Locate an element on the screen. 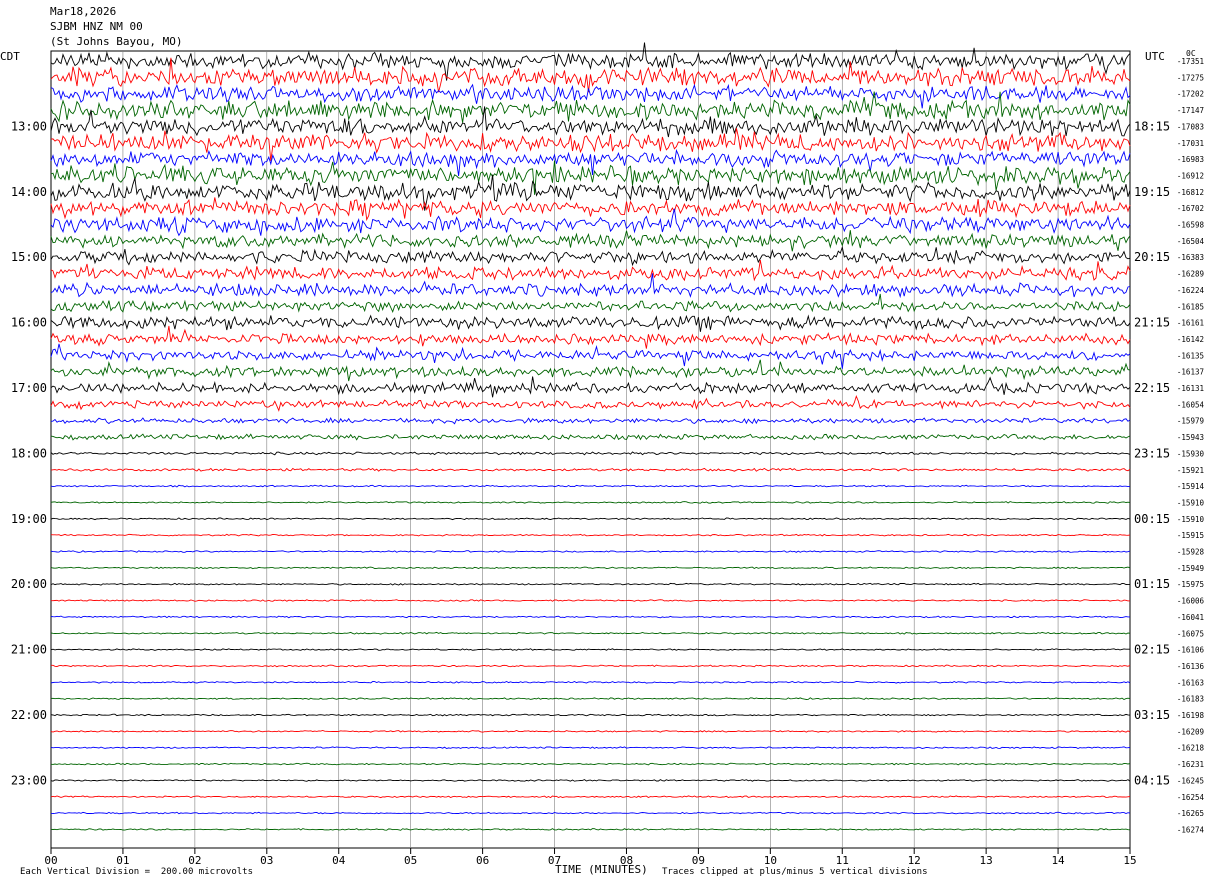  trace-offset-label: -17147 is located at coordinates (1190, 110).